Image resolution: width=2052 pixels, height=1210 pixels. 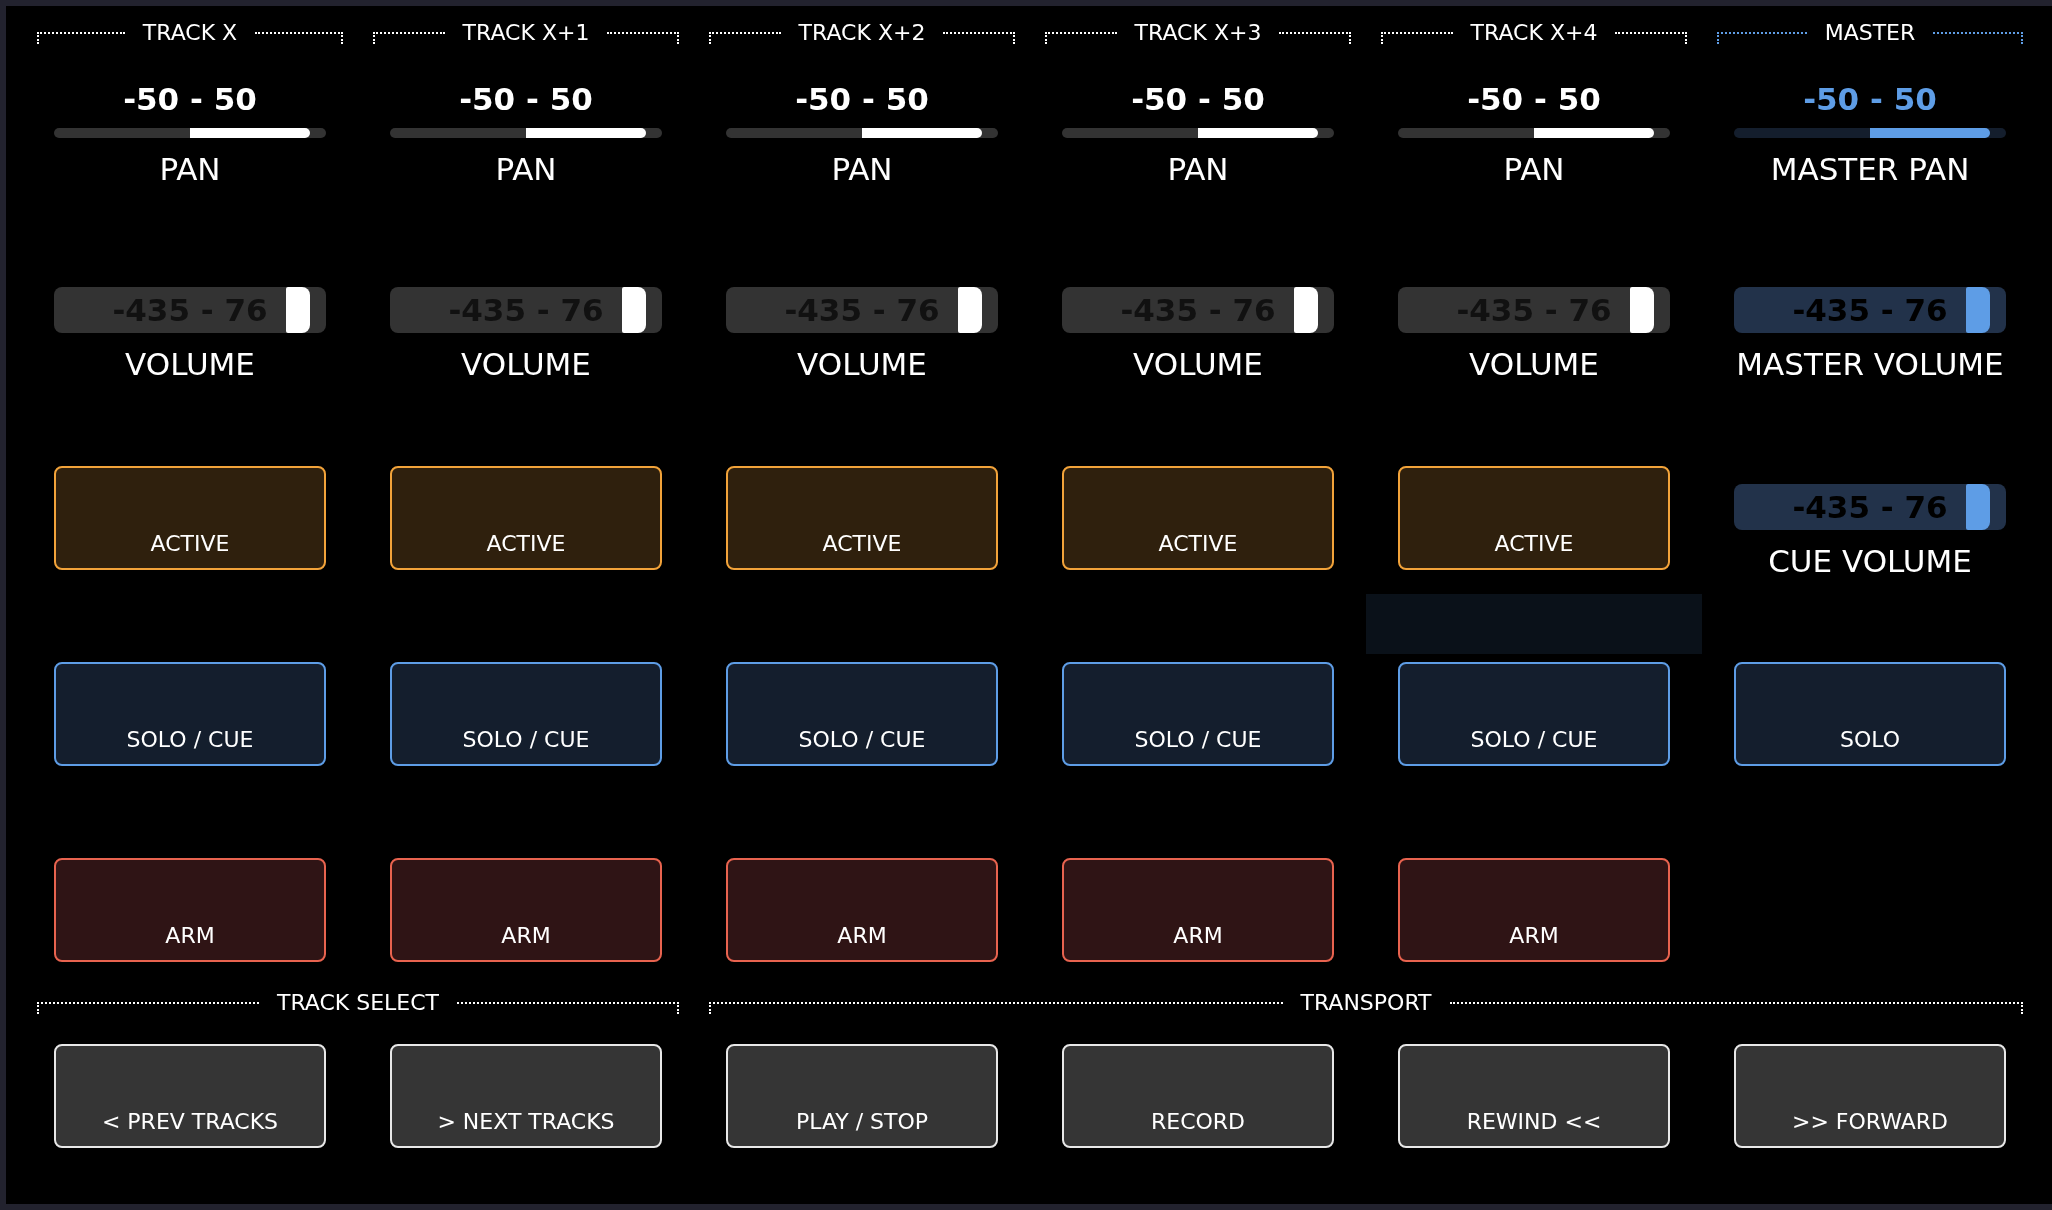 I want to click on group-title: TRACK X+2, so click(x=862, y=33).